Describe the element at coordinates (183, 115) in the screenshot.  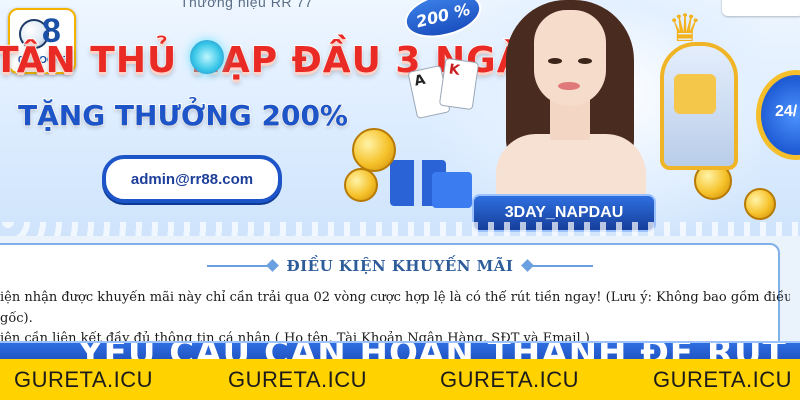
I see `promo-subheadline: TẶNG THƯỞNG 200%` at that location.